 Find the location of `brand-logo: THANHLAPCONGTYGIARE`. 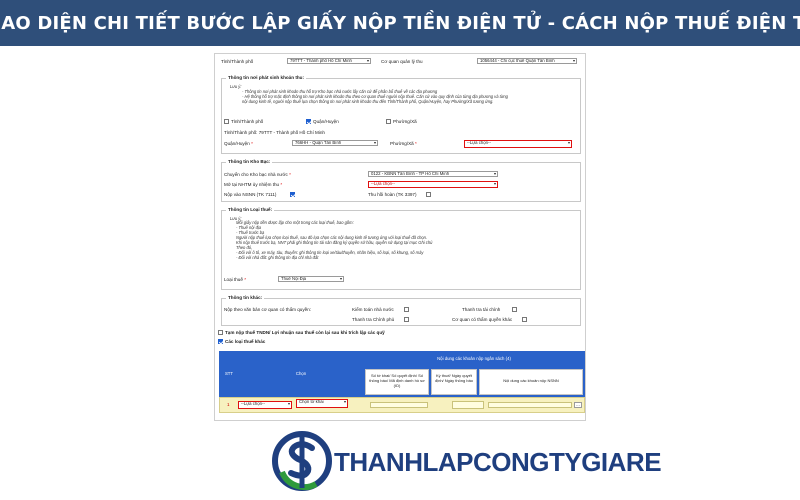

brand-logo: THANHLAPCONGTYGIARE is located at coordinates (467, 461).